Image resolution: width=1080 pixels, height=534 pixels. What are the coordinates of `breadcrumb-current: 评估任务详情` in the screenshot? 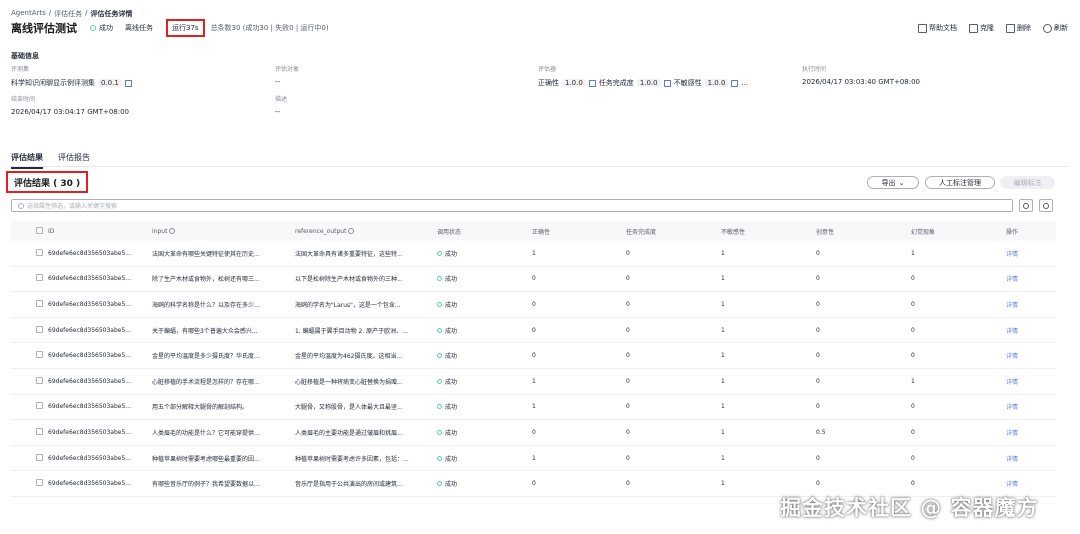 It's located at (111, 14).